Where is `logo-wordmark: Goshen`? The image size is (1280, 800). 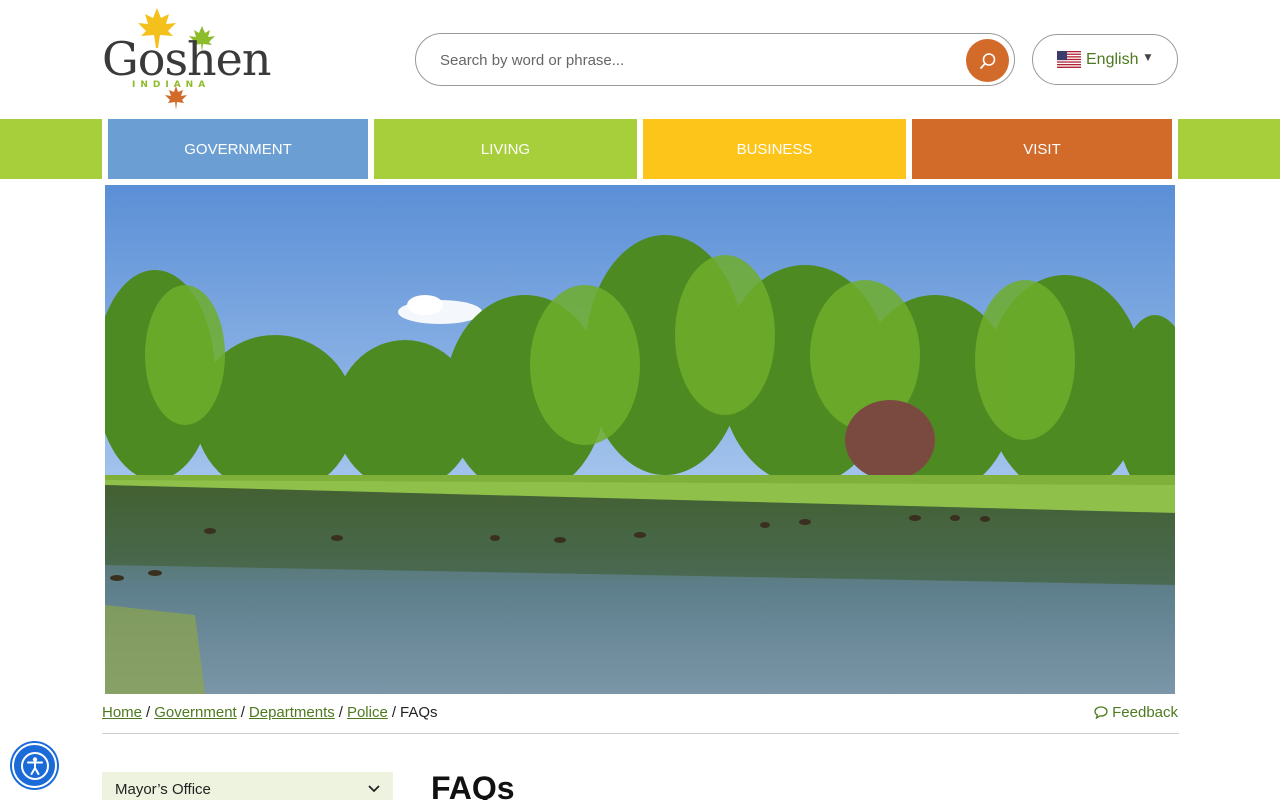
logo-wordmark: Goshen is located at coordinates (187, 59).